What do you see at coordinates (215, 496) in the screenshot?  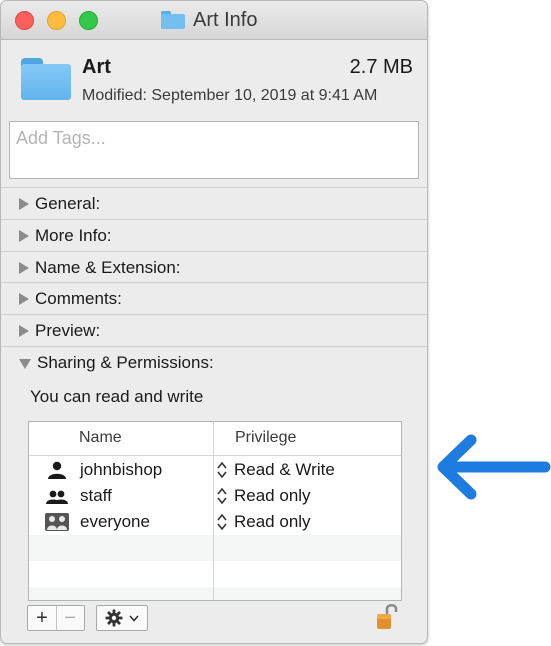 I see `table-row: staff Read only` at bounding box center [215, 496].